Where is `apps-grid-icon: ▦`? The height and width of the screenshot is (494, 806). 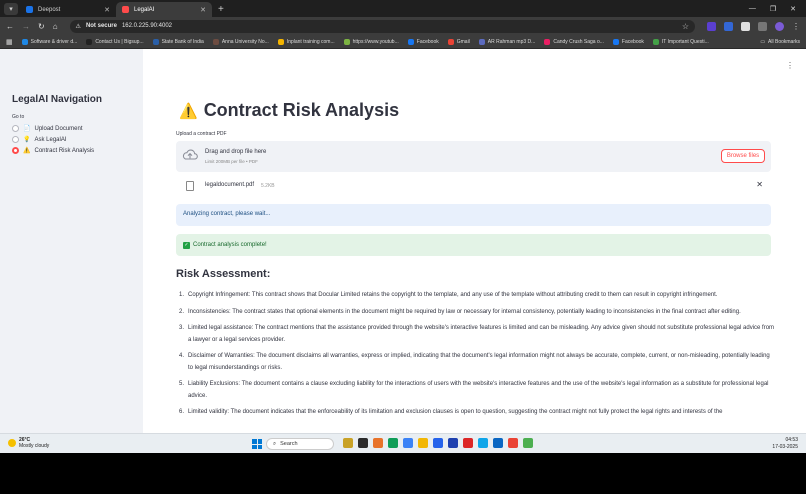 apps-grid-icon: ▦ is located at coordinates (9, 42).